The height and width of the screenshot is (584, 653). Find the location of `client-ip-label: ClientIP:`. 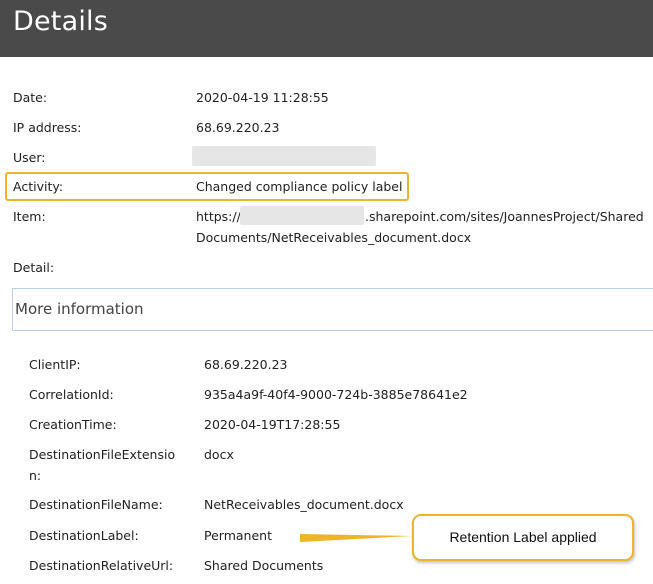

client-ip-label: ClientIP: is located at coordinates (55, 364).